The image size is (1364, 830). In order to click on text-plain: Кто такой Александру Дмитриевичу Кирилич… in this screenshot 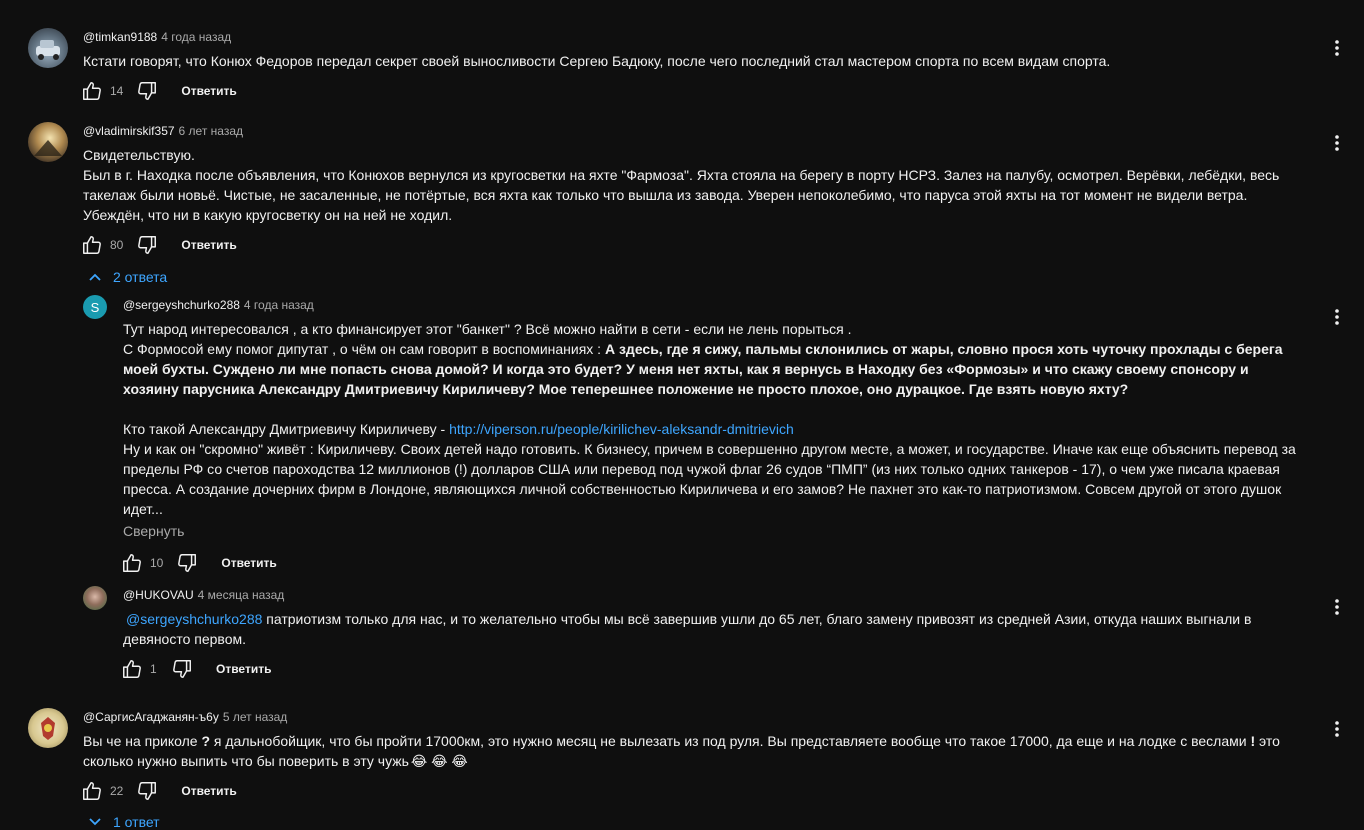, I will do `click(286, 429)`.